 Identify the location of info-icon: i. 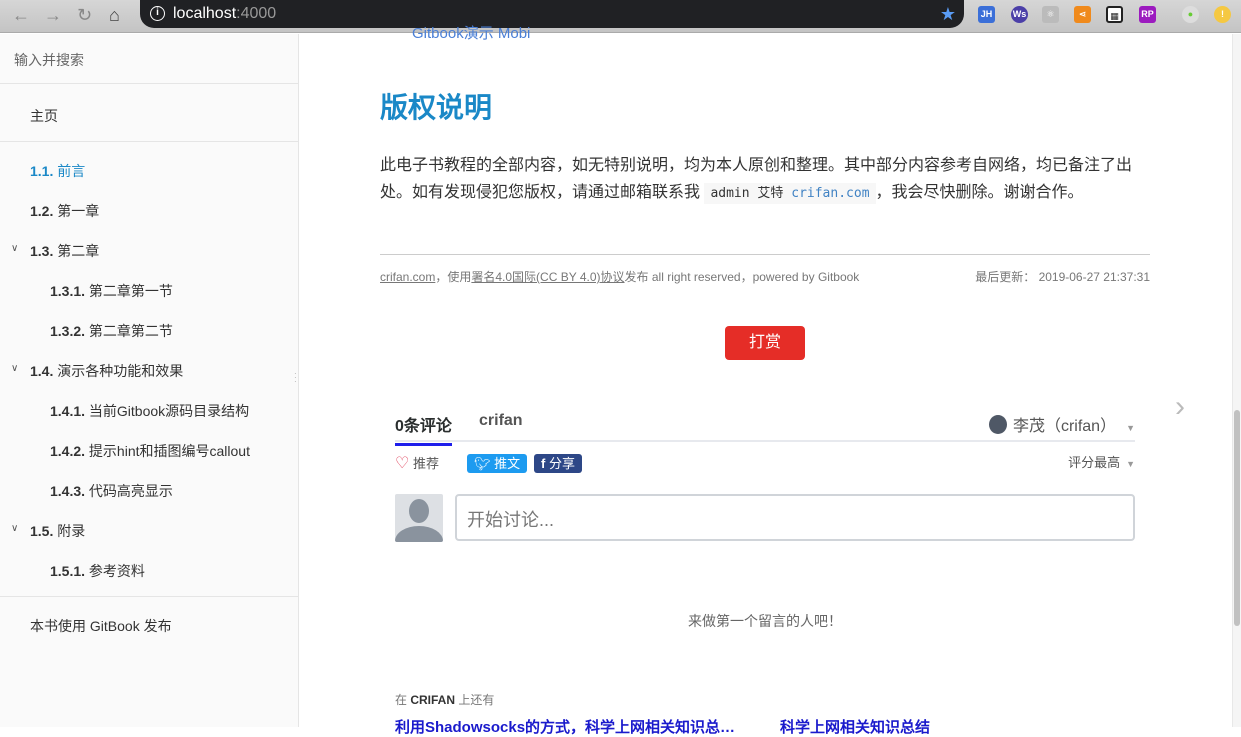
(157, 13).